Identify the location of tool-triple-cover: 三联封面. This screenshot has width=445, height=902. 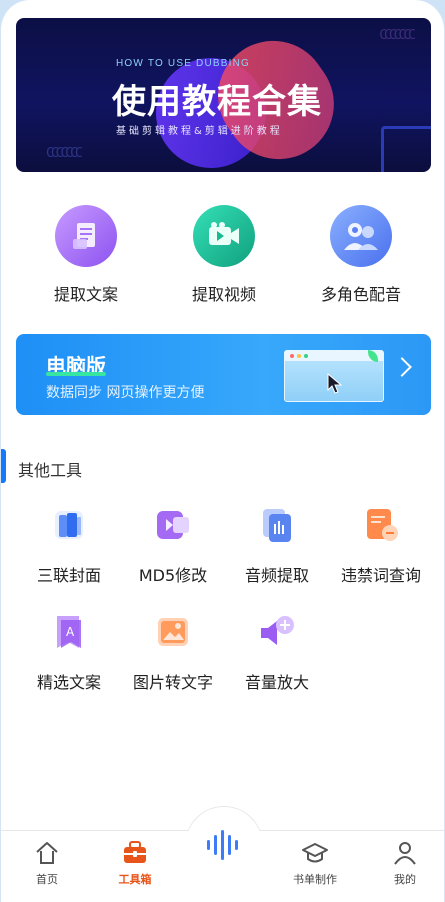
(69, 544).